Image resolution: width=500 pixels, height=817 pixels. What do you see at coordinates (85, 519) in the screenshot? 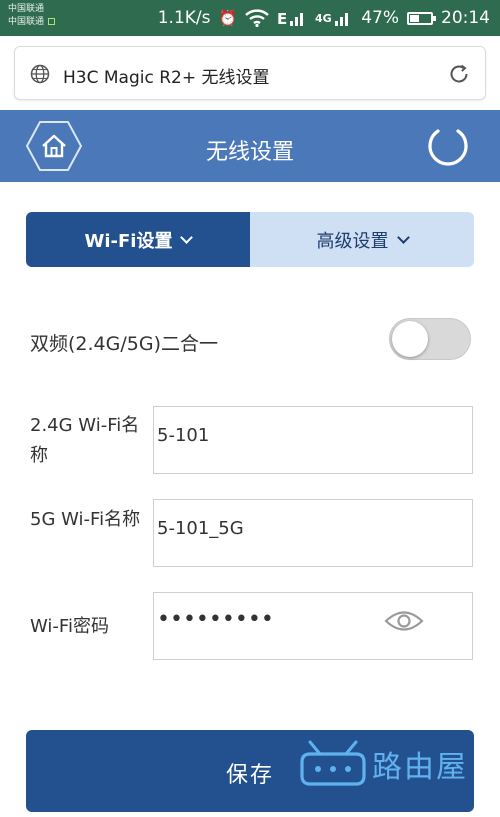
I see `wifi-5g-name-label: 5G Wi-Fi名称` at bounding box center [85, 519].